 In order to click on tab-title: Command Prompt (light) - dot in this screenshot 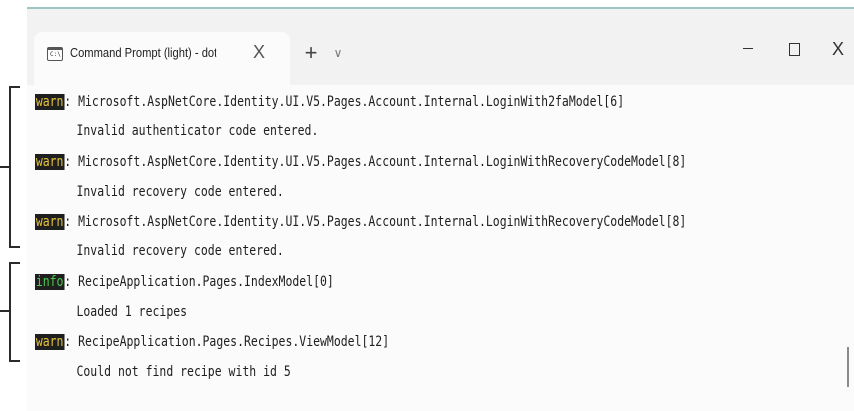, I will do `click(143, 52)`.